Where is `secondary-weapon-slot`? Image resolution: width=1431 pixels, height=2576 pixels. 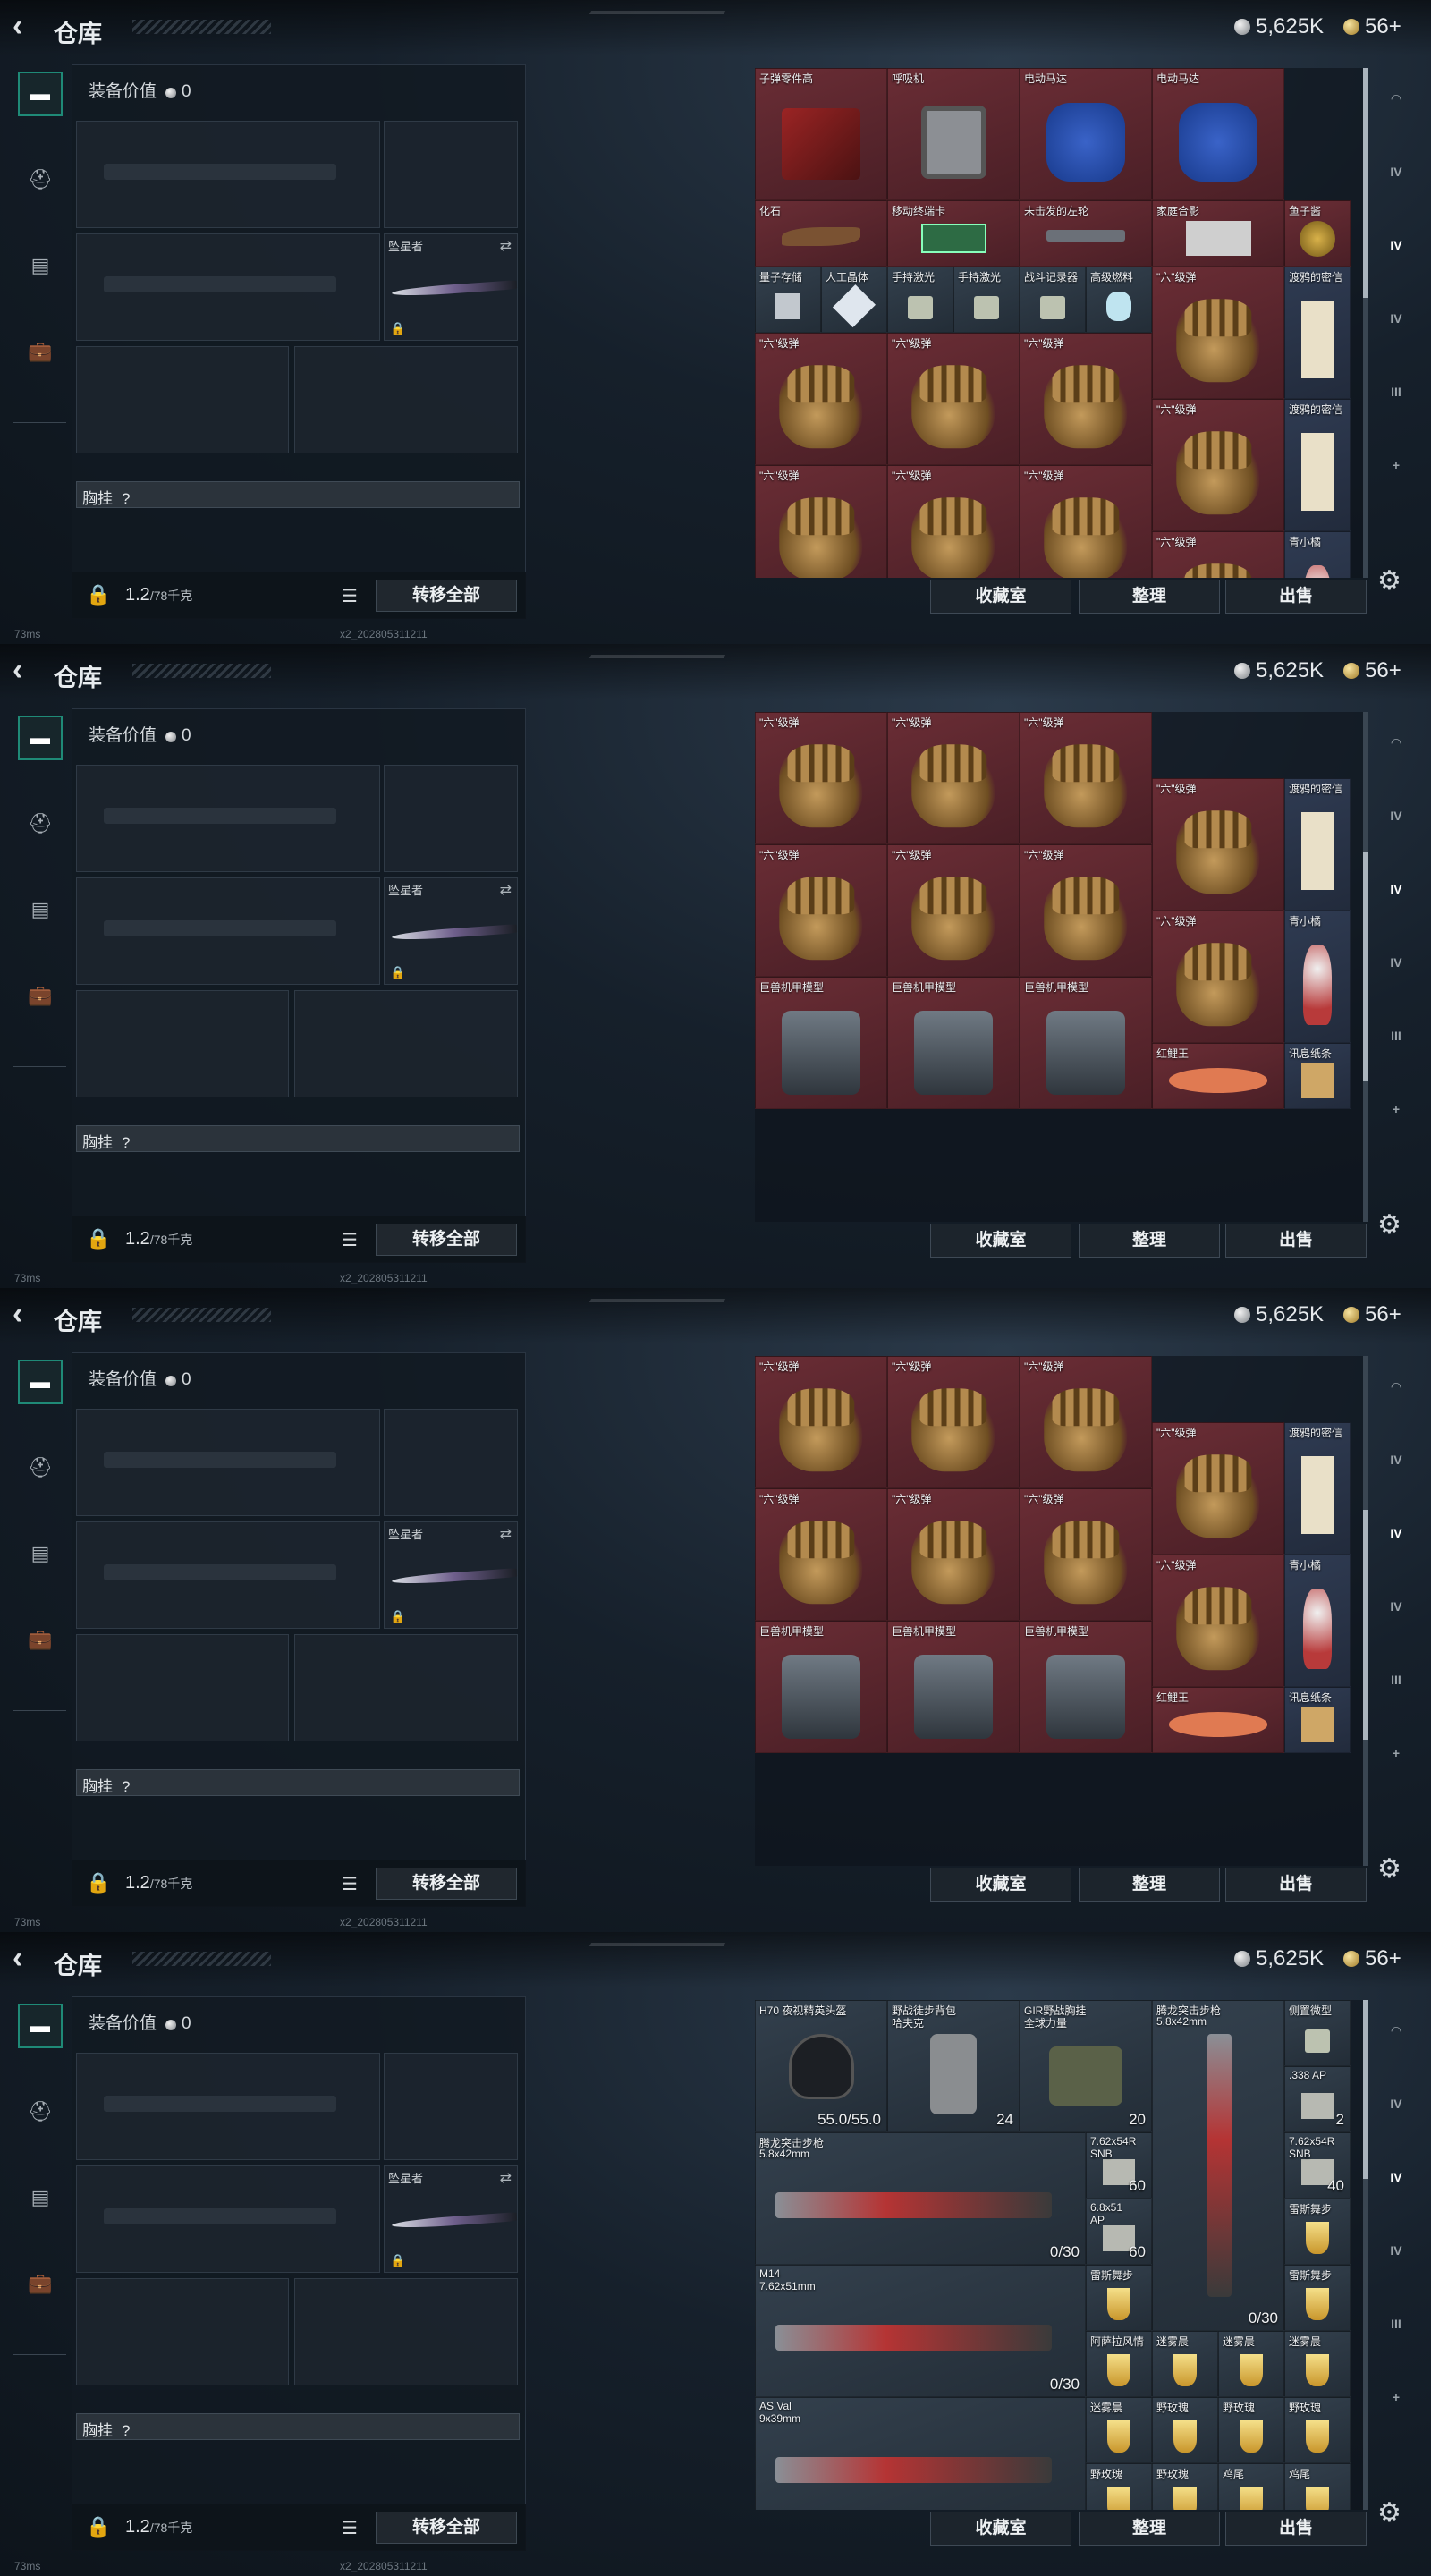 secondary-weapon-slot is located at coordinates (228, 287).